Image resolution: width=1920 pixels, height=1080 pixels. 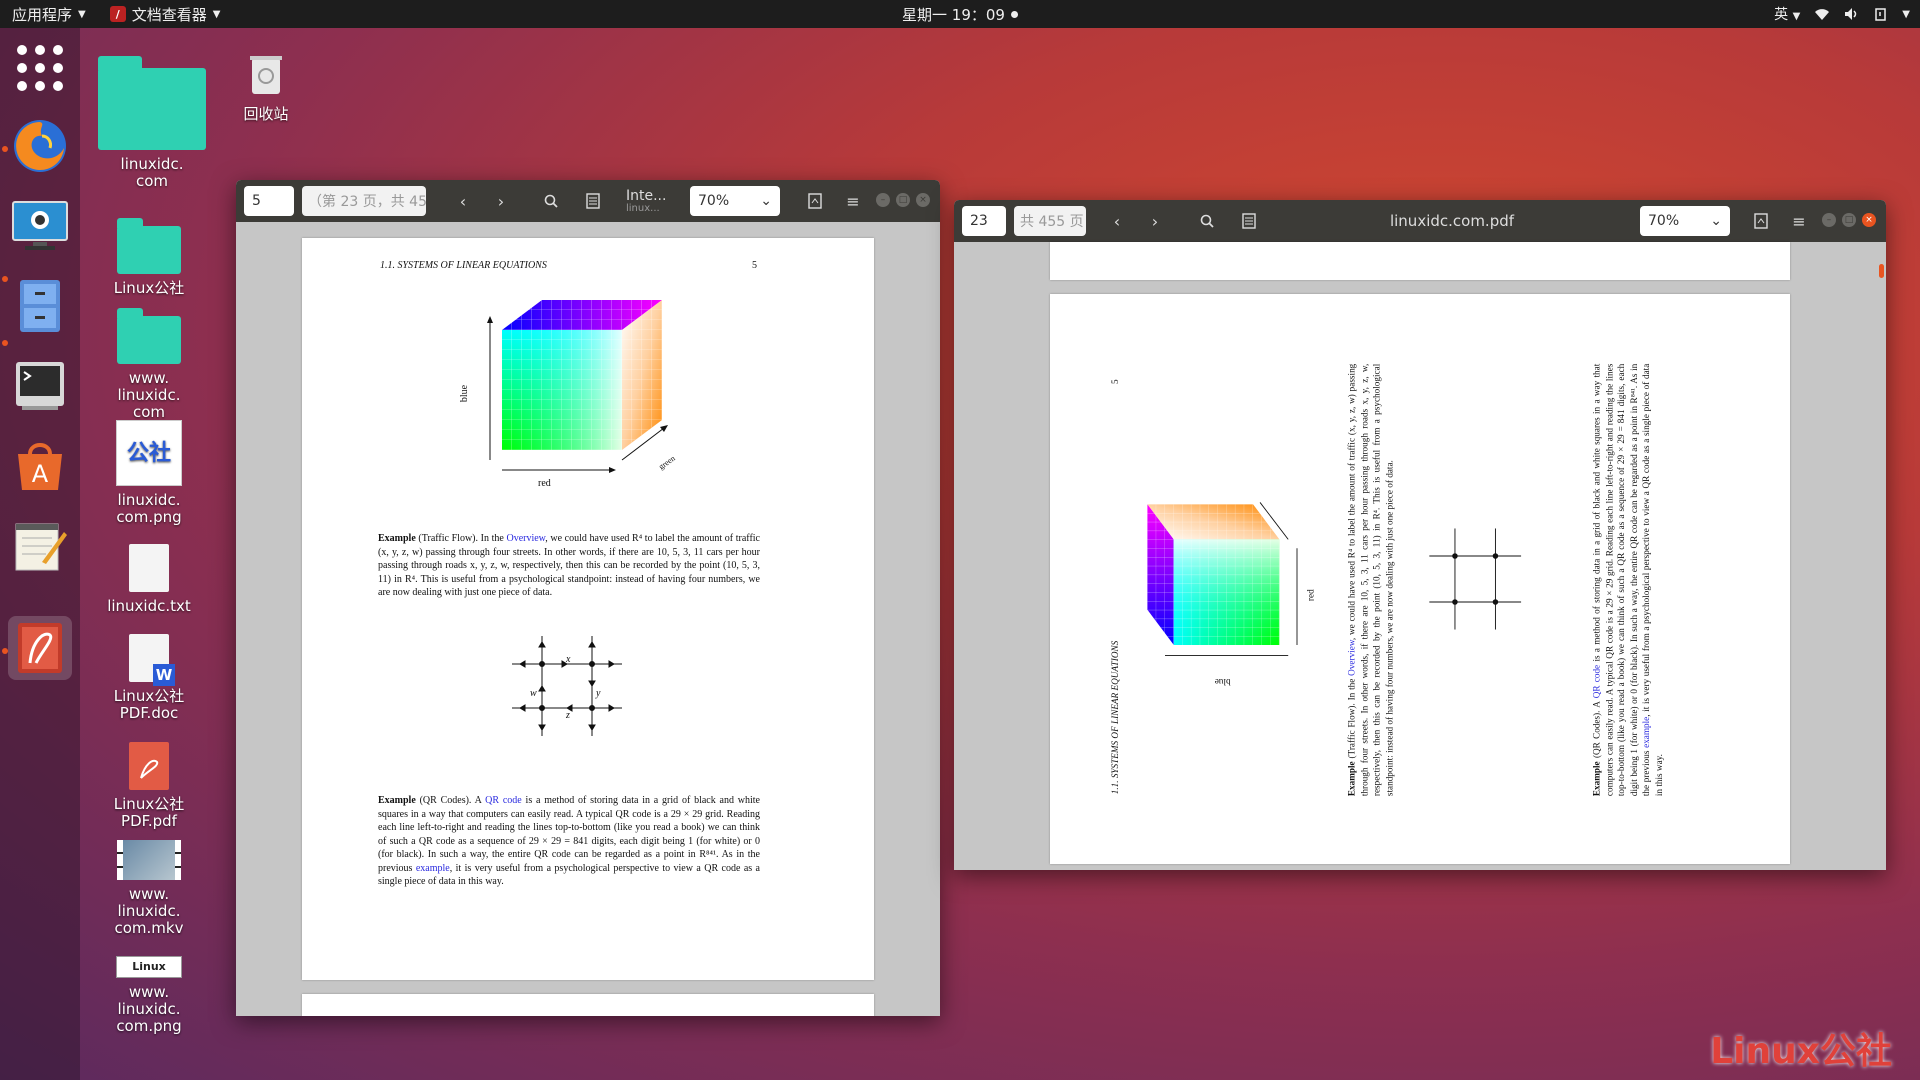 I want to click on dock-text-editor, so click(x=40, y=546).